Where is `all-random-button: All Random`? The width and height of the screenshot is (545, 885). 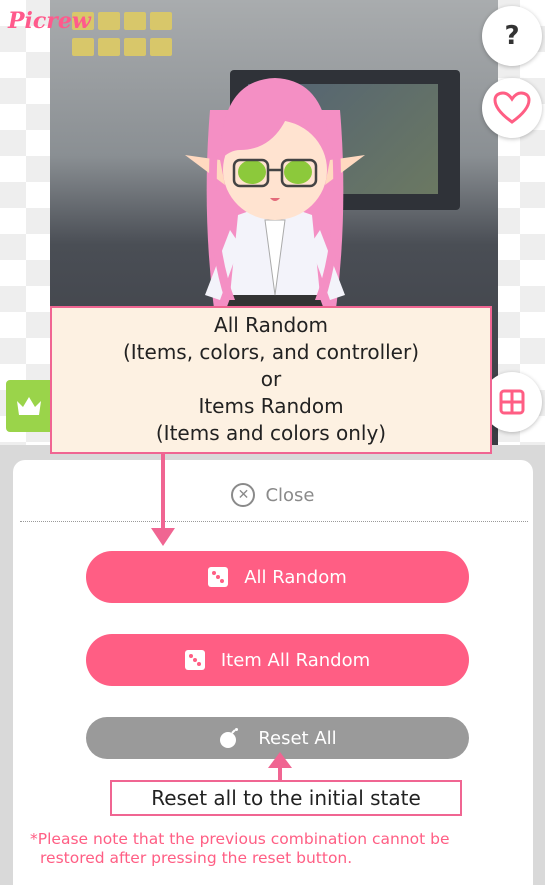 all-random-button: All Random is located at coordinates (277, 577).